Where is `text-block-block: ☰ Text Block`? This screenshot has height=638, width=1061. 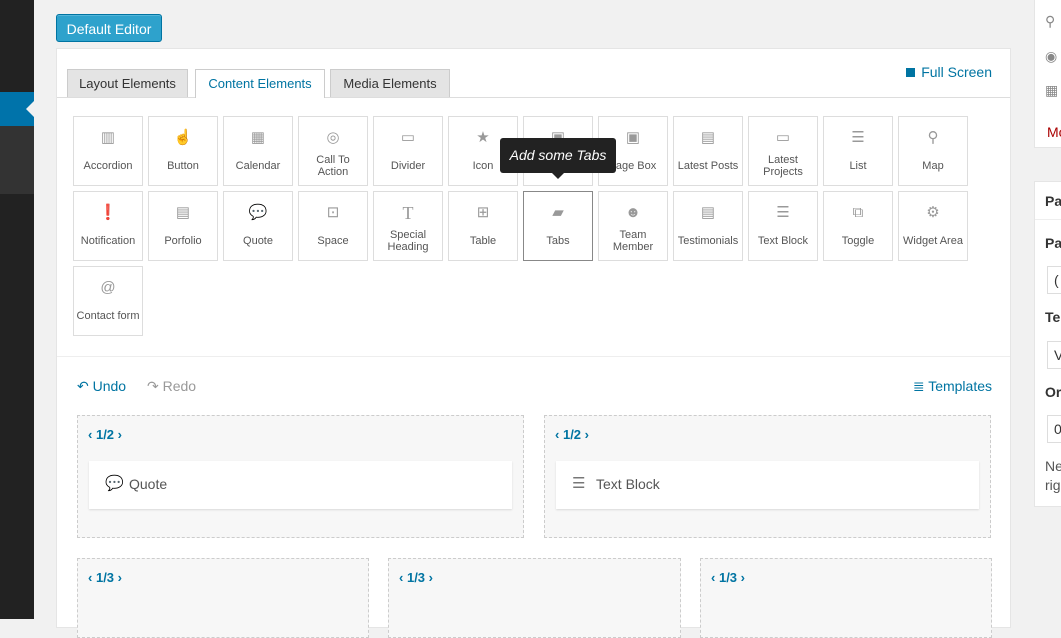 text-block-block: ☰ Text Block is located at coordinates (767, 485).